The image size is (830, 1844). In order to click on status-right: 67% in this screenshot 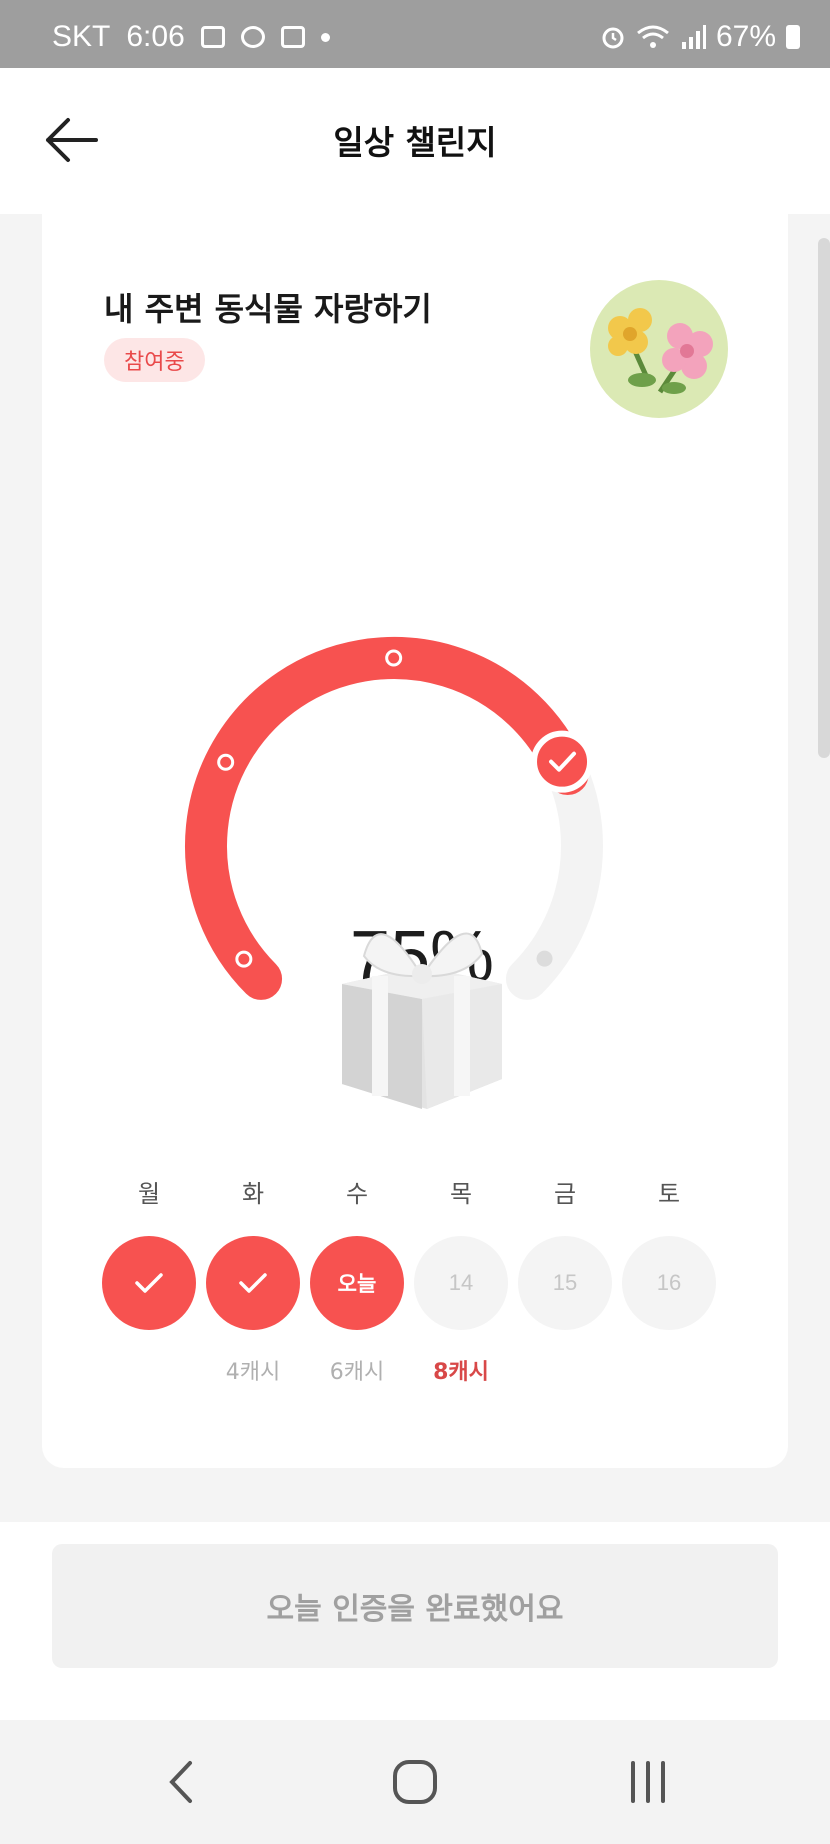, I will do `click(700, 37)`.